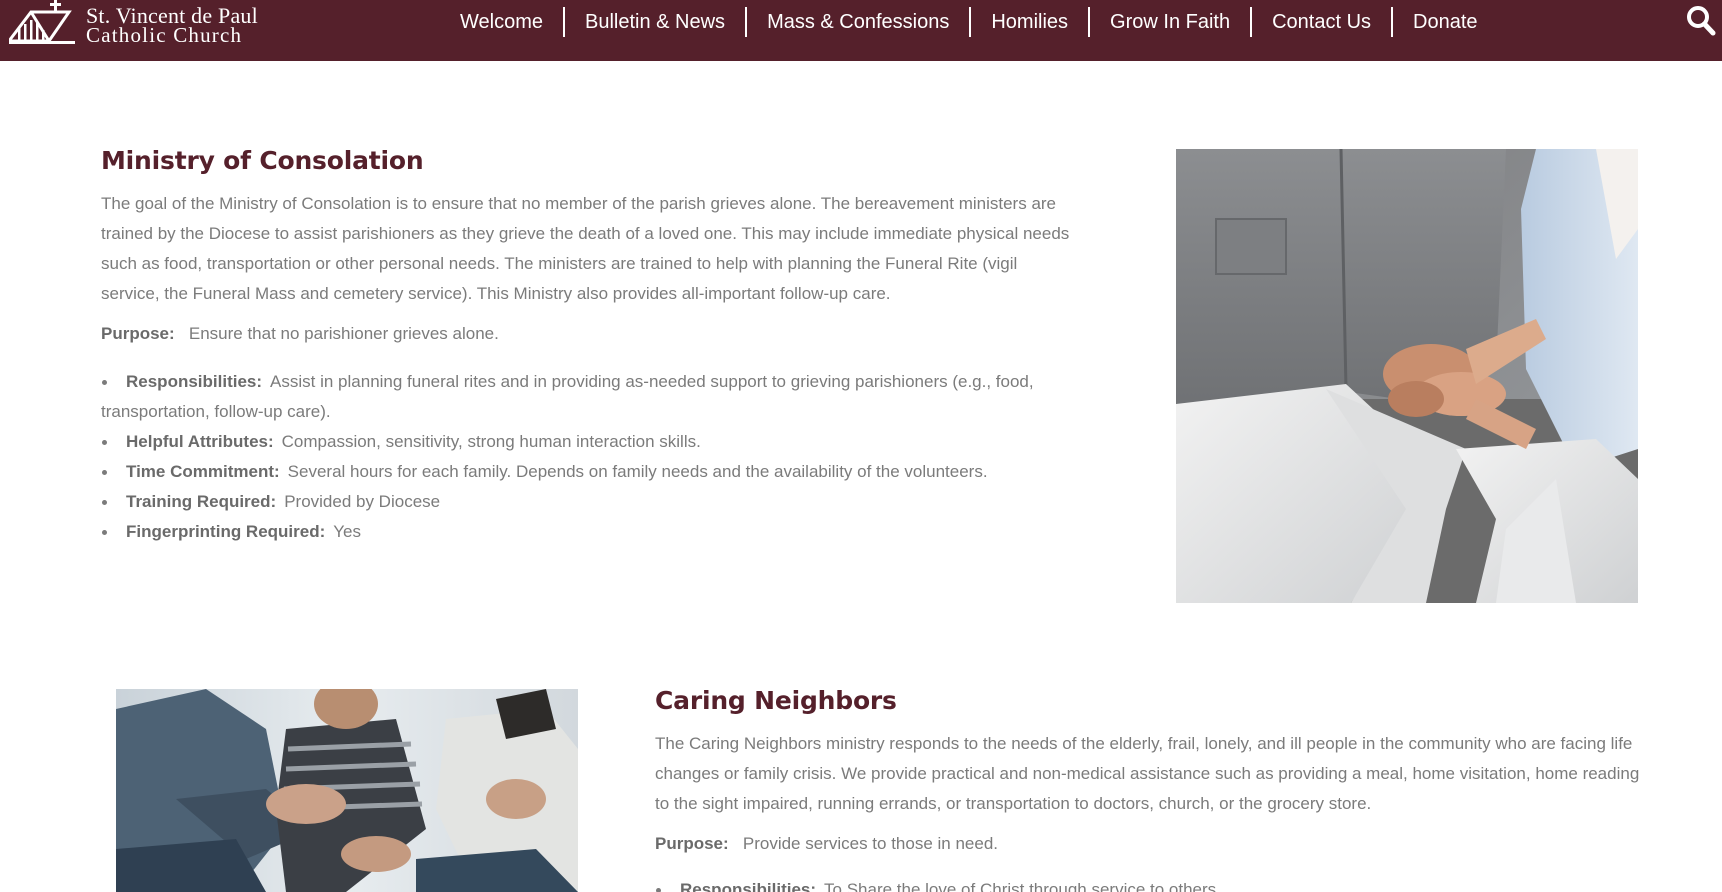 The height and width of the screenshot is (892, 1722). What do you see at coordinates (200, 441) in the screenshot?
I see `detail-label: Helpful Attributes:` at bounding box center [200, 441].